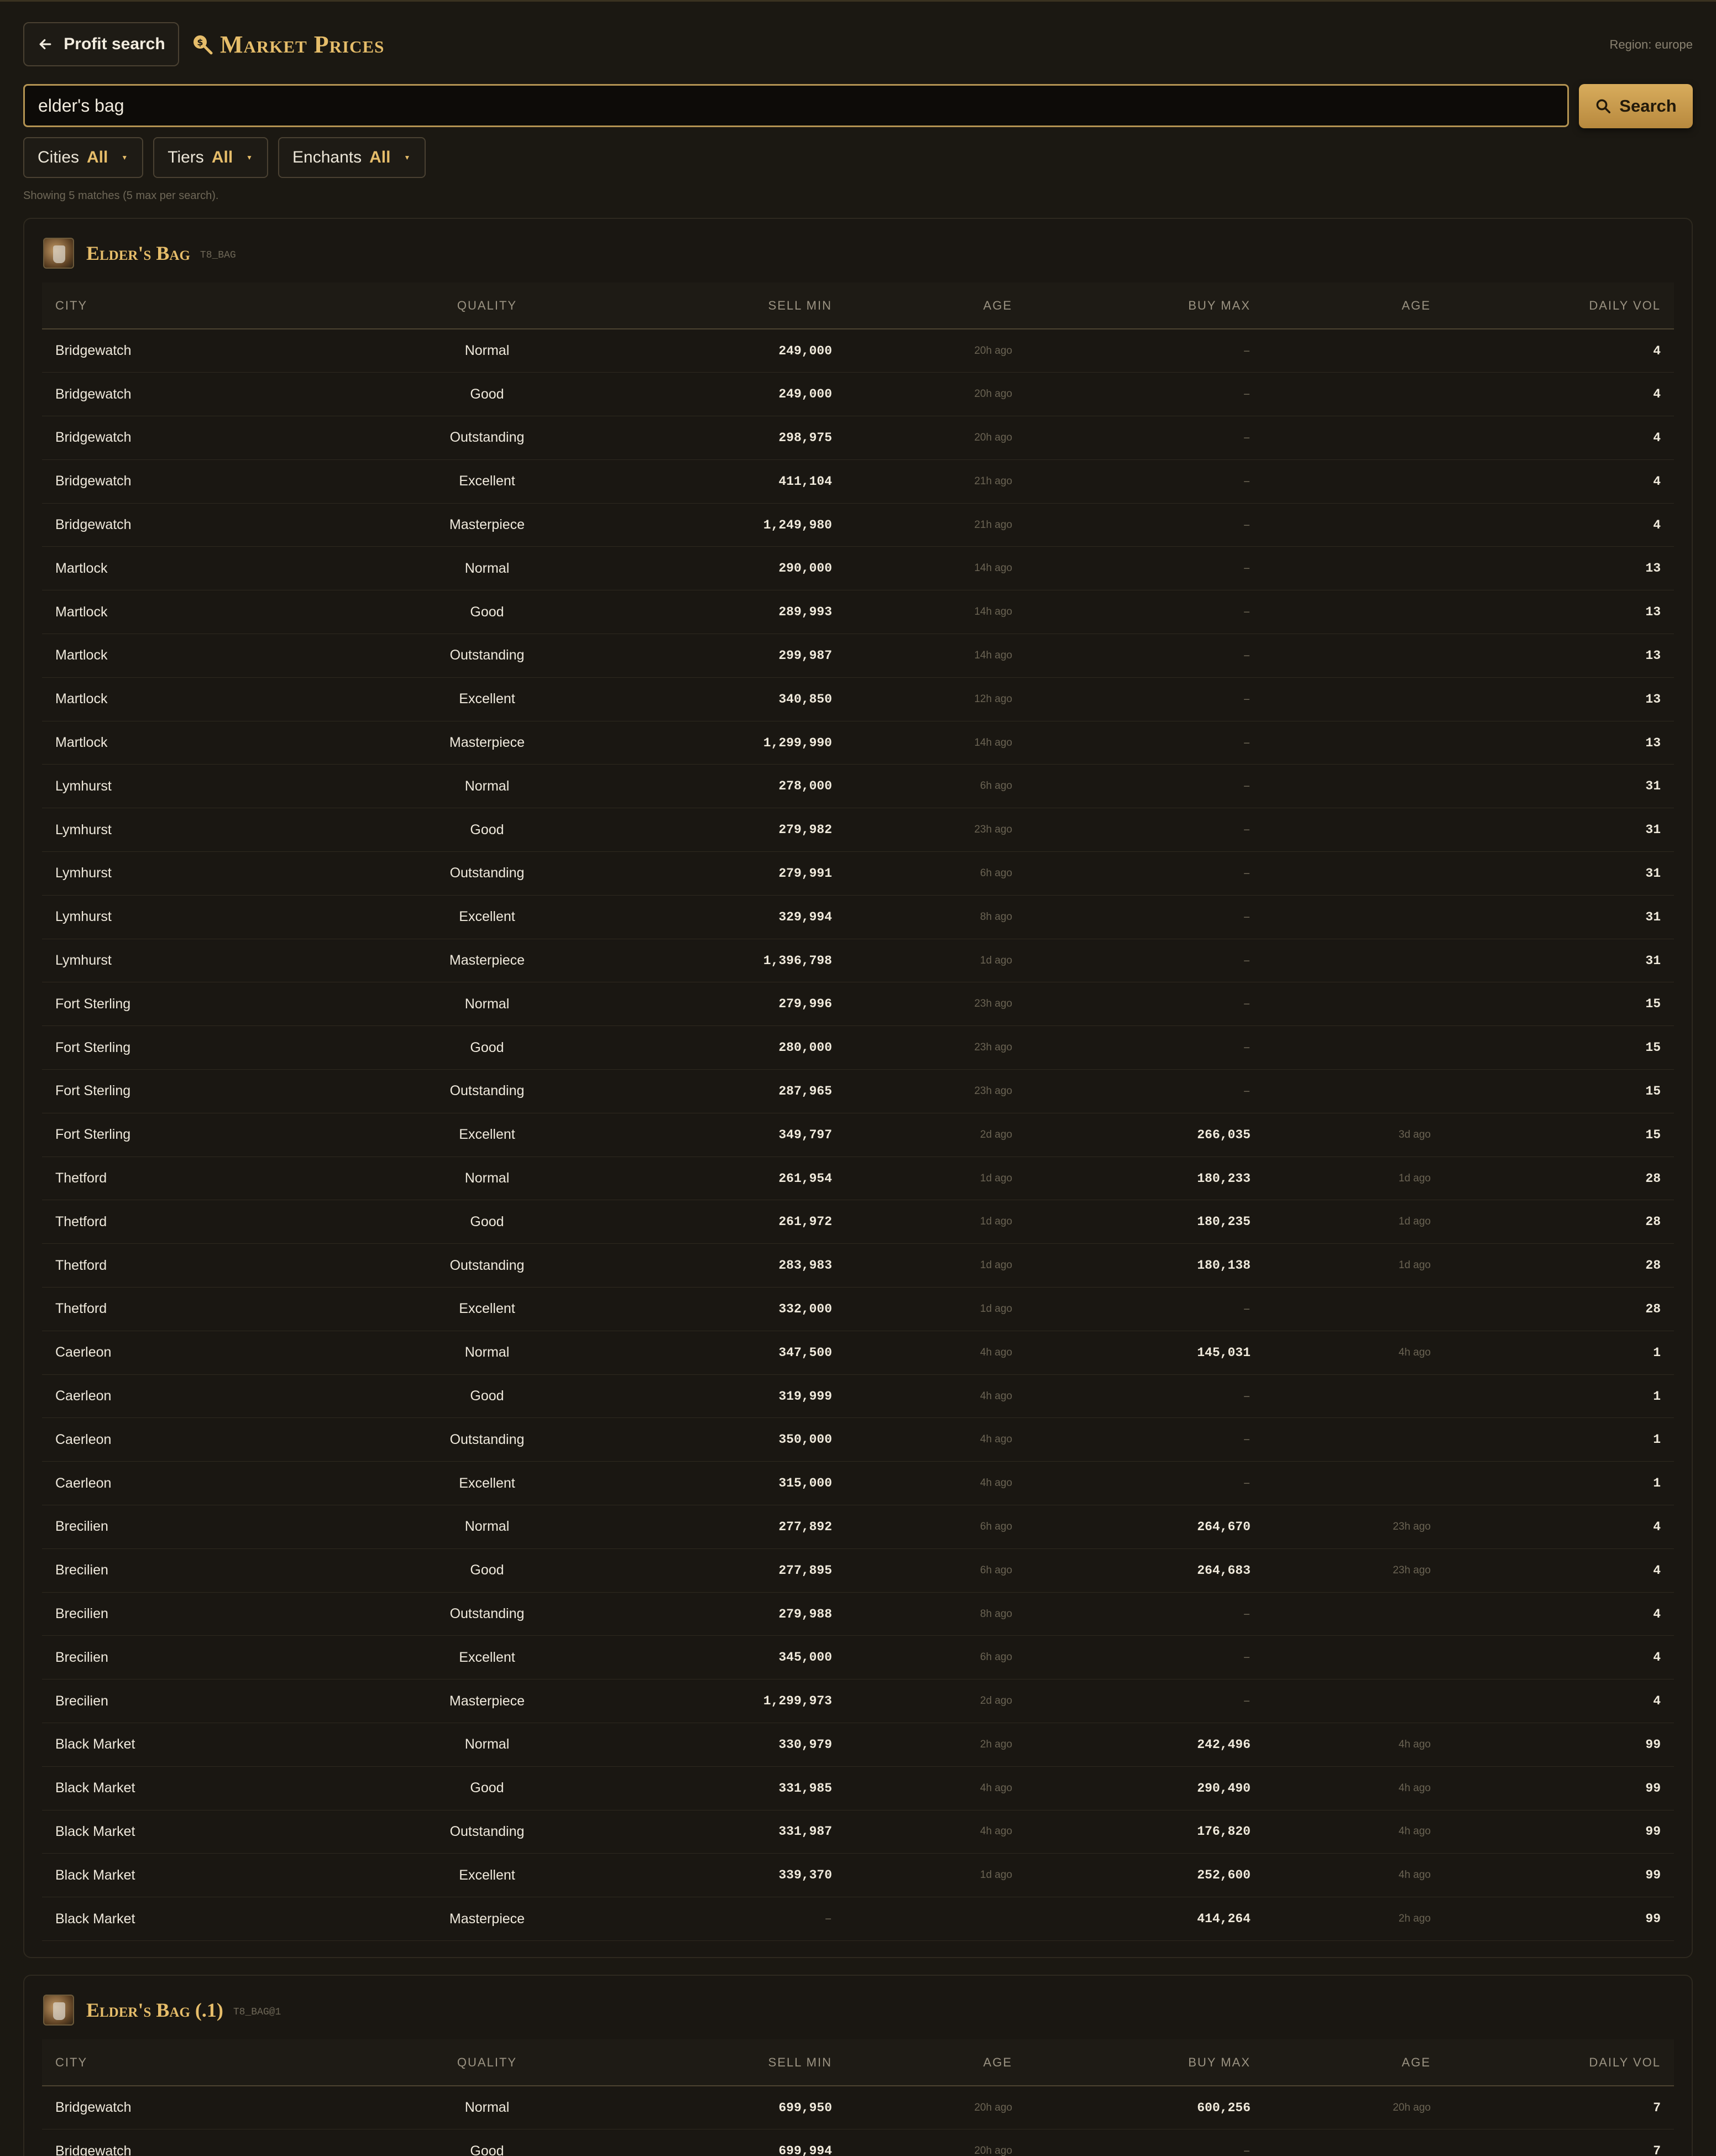 The width and height of the screenshot is (1716, 2156). Describe the element at coordinates (745, 1266) in the screenshot. I see `cell-sell-min: 283,983` at that location.